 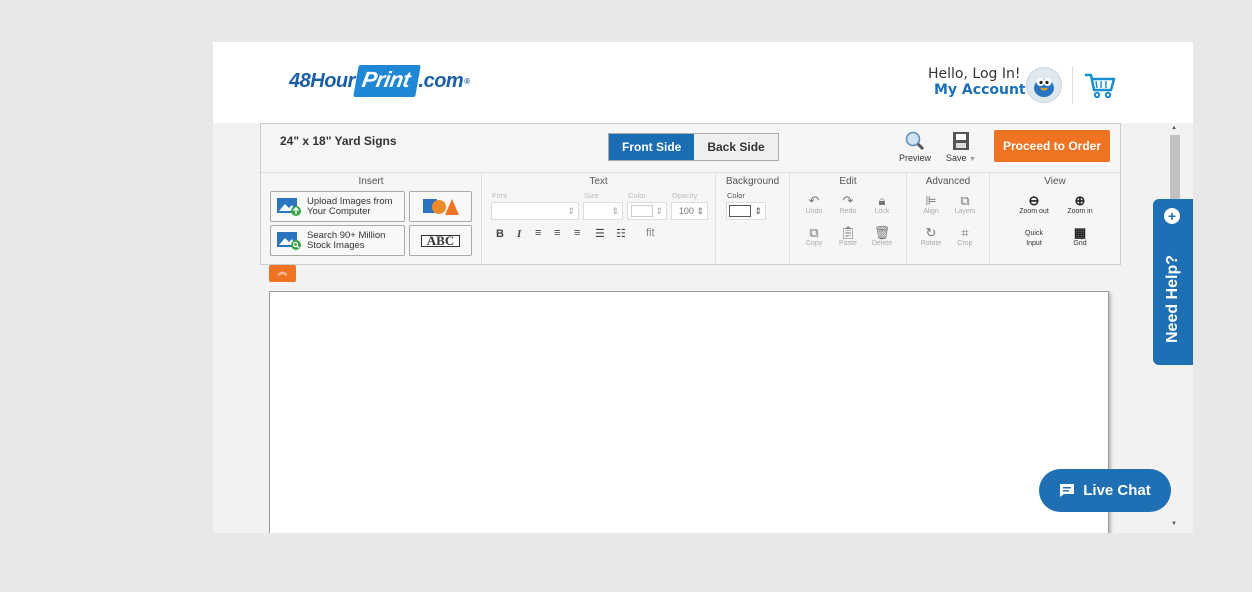 What do you see at coordinates (948, 218) in the screenshot?
I see `advanced-group: Advanced ⊫ Align ⧉ Layers ↻ Rotate ⌗ Crop` at bounding box center [948, 218].